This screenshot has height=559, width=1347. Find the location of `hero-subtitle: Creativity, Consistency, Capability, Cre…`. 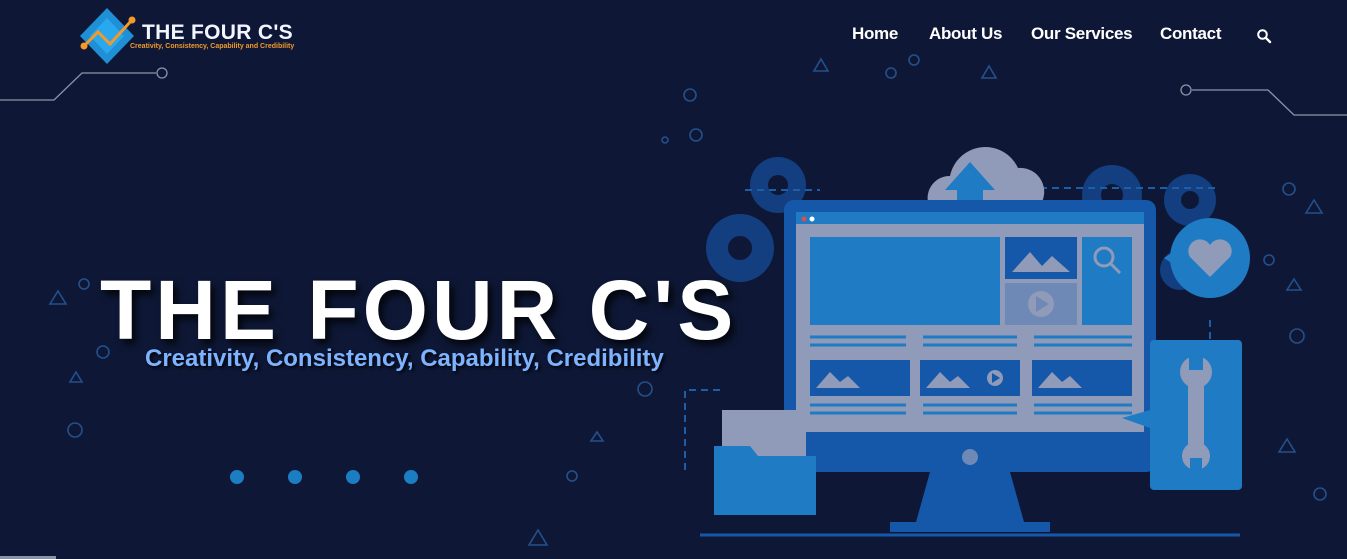

hero-subtitle: Creativity, Consistency, Capability, Cre… is located at coordinates (404, 358).